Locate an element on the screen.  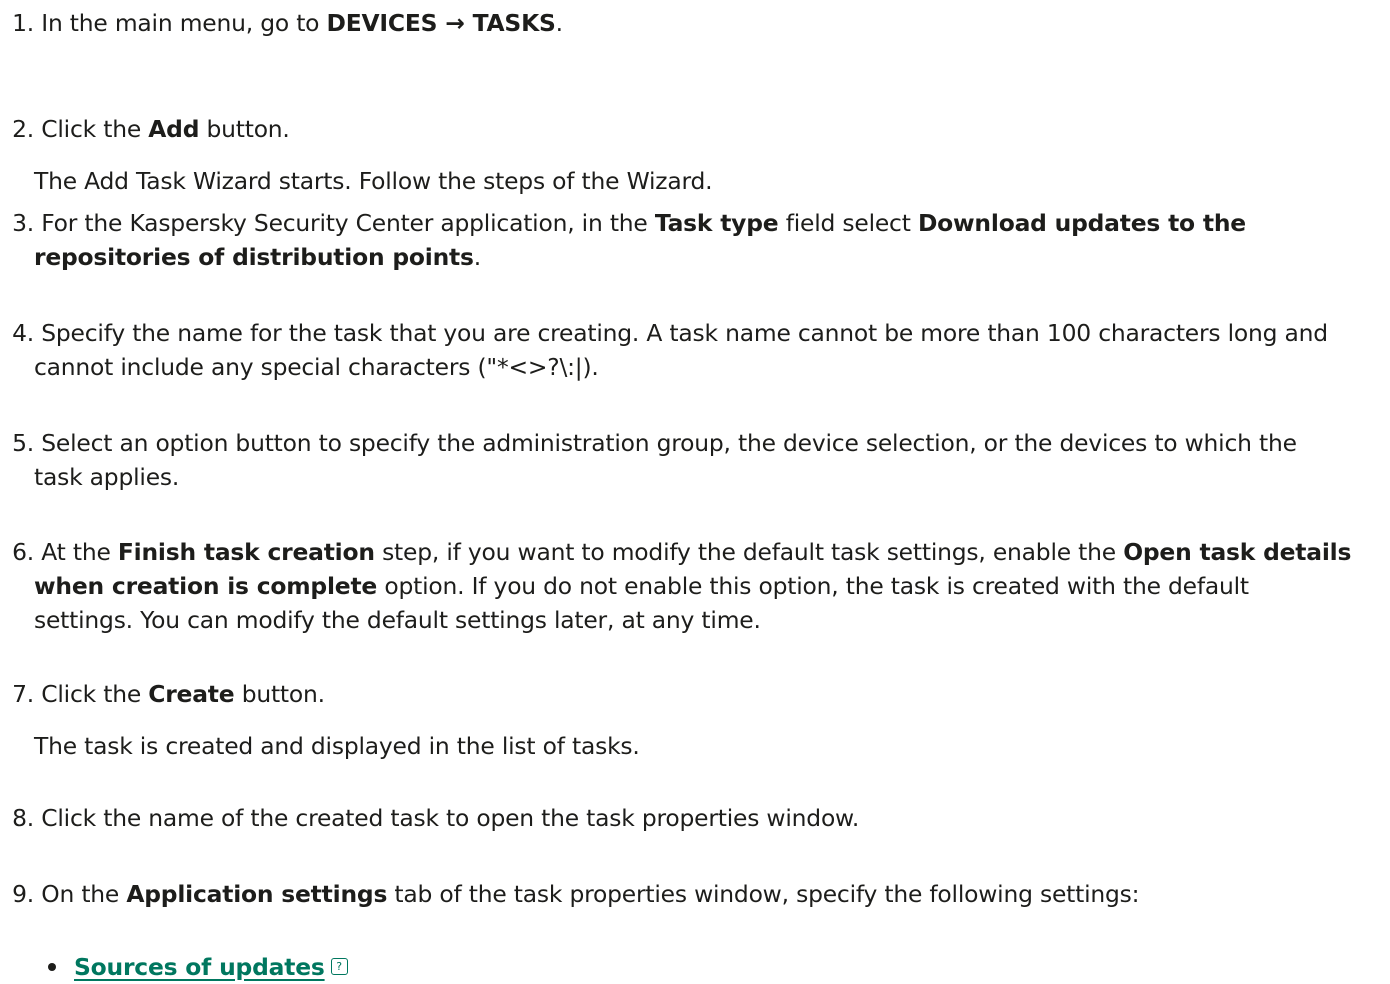
step-number: 6. is located at coordinates (23, 552).